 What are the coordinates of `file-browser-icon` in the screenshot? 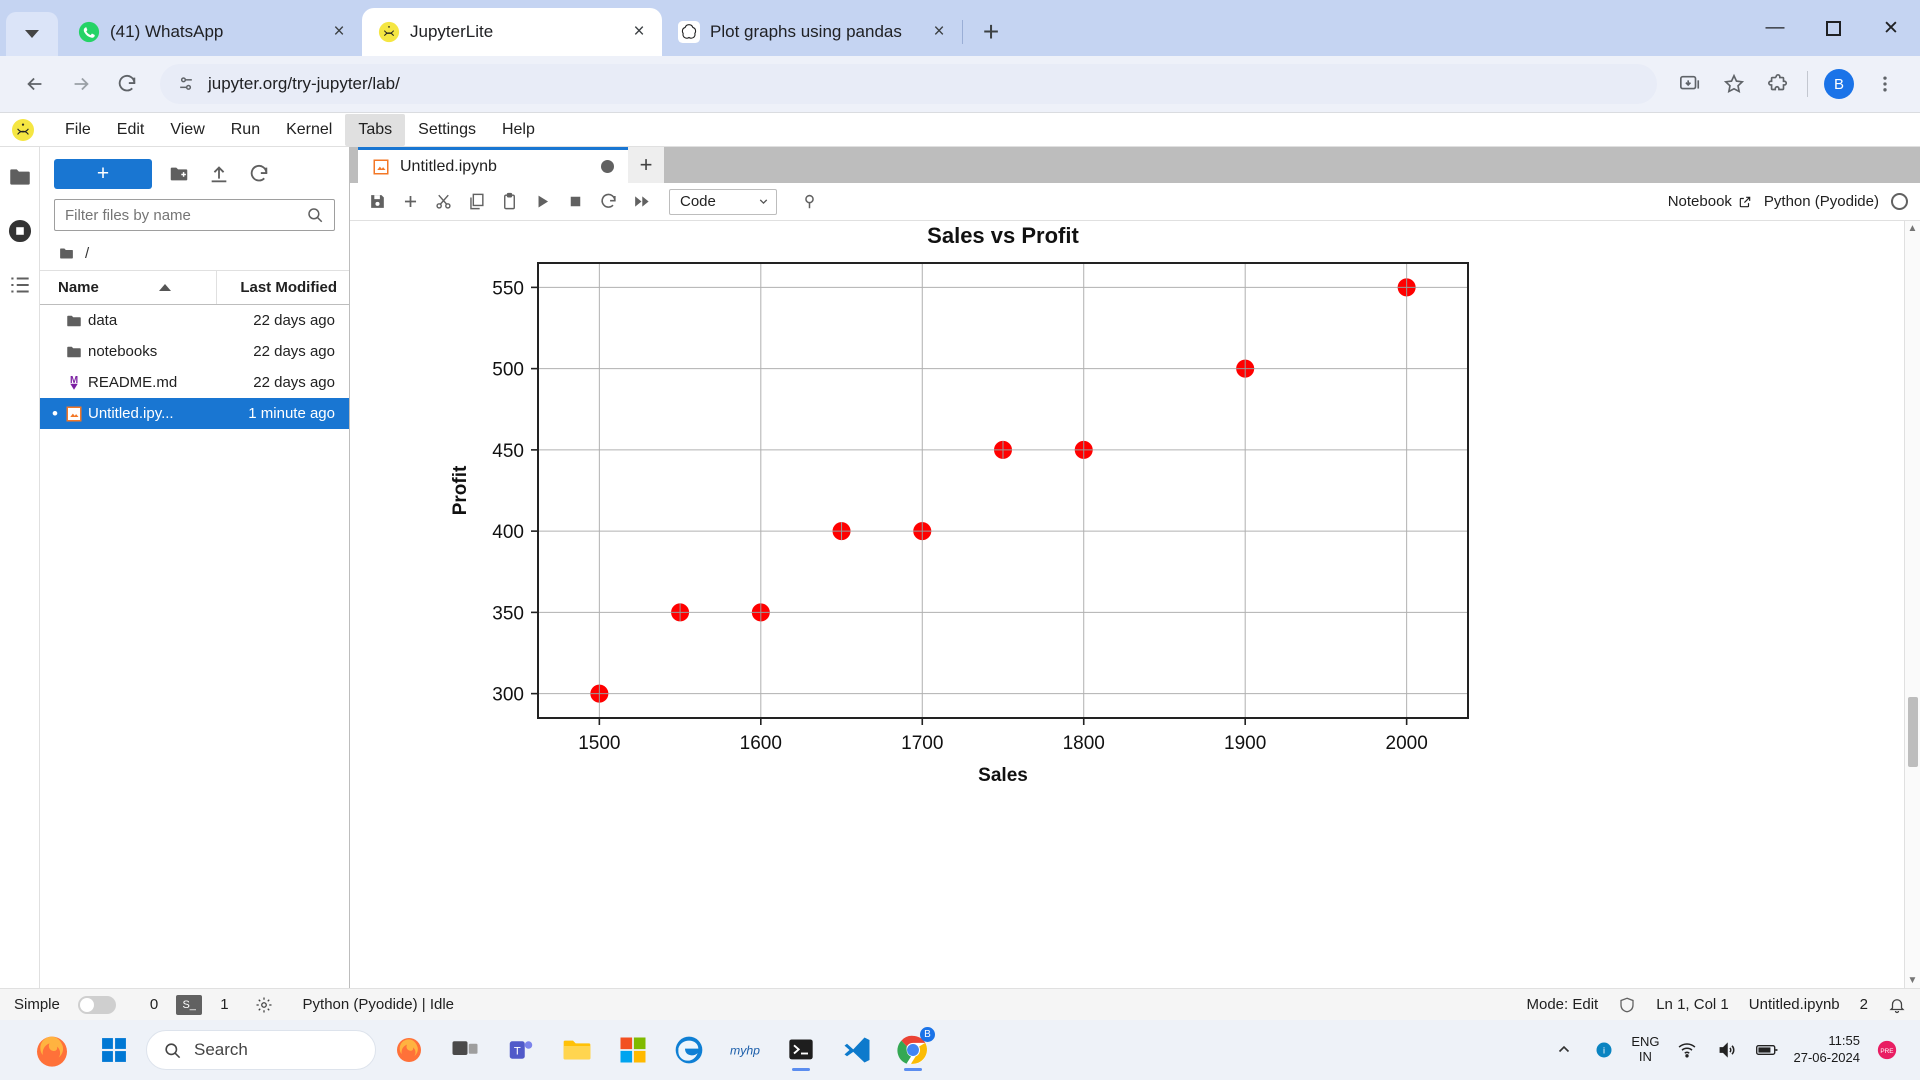 It's located at (20, 177).